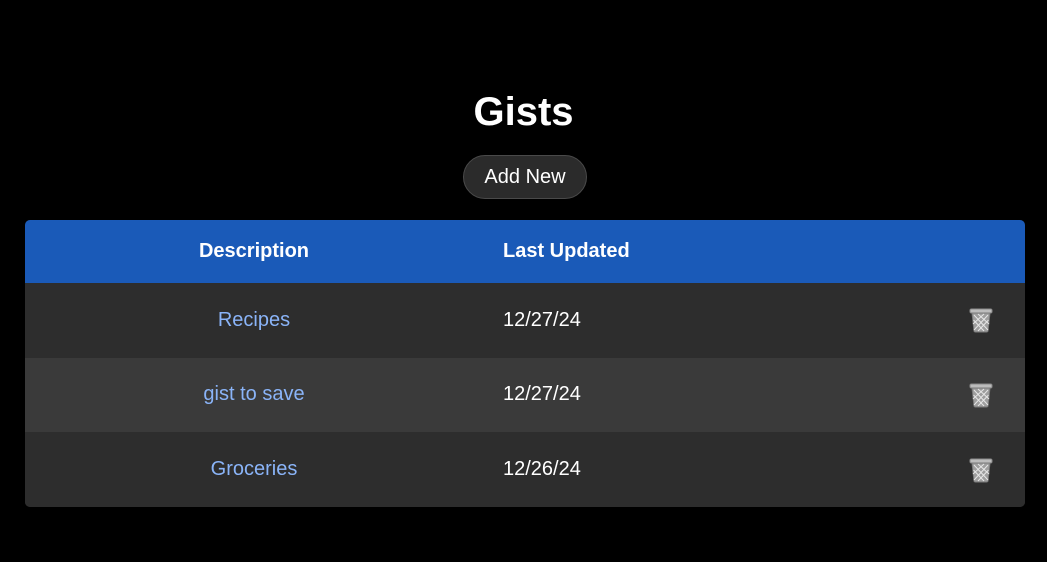  I want to click on page-title: Gists, so click(523, 112).